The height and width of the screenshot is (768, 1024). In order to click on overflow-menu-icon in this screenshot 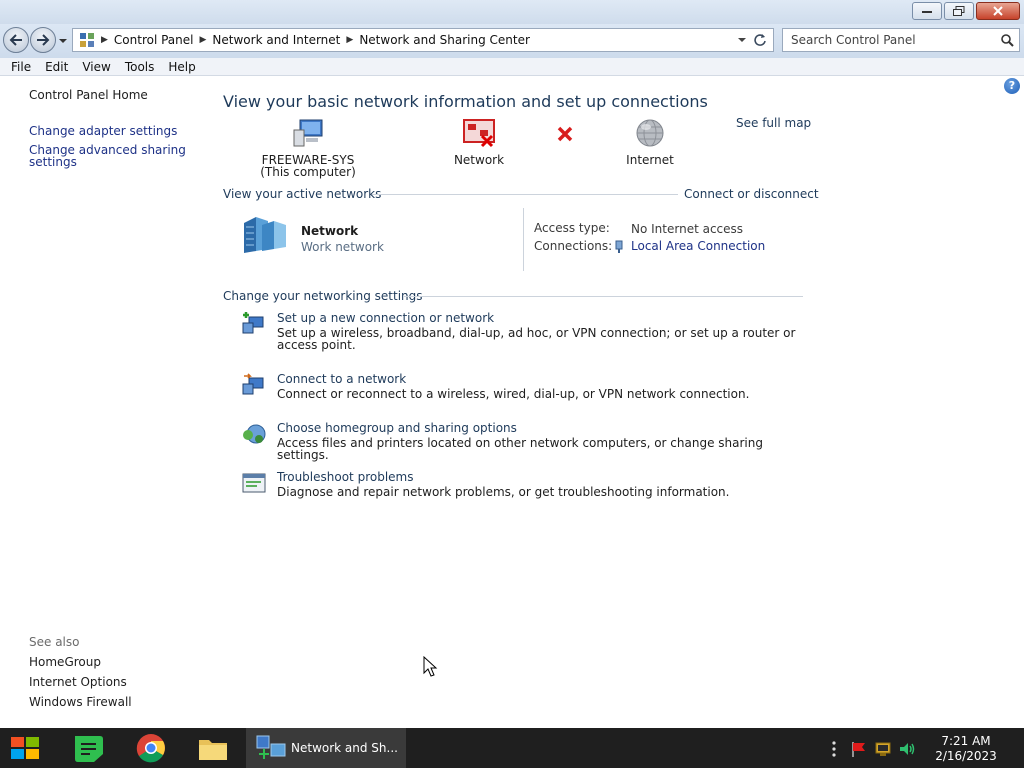, I will do `click(834, 754)`.